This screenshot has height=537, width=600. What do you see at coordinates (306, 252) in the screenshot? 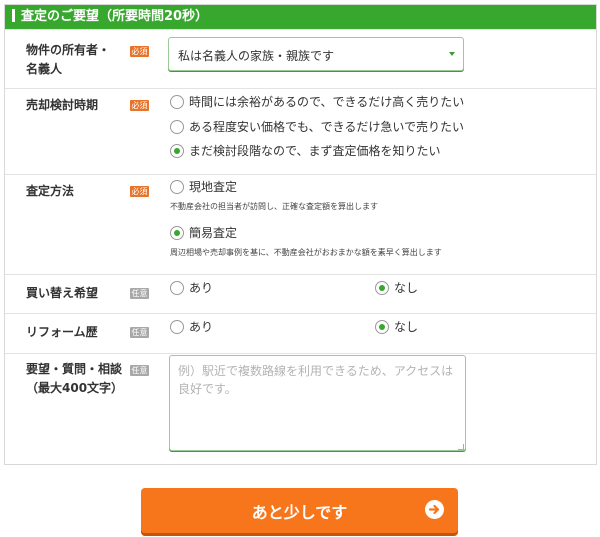
I see `method-simple-note: 周辺相場や売却事例を基に、不動産会社がおおまかな額を素早く算出します` at bounding box center [306, 252].